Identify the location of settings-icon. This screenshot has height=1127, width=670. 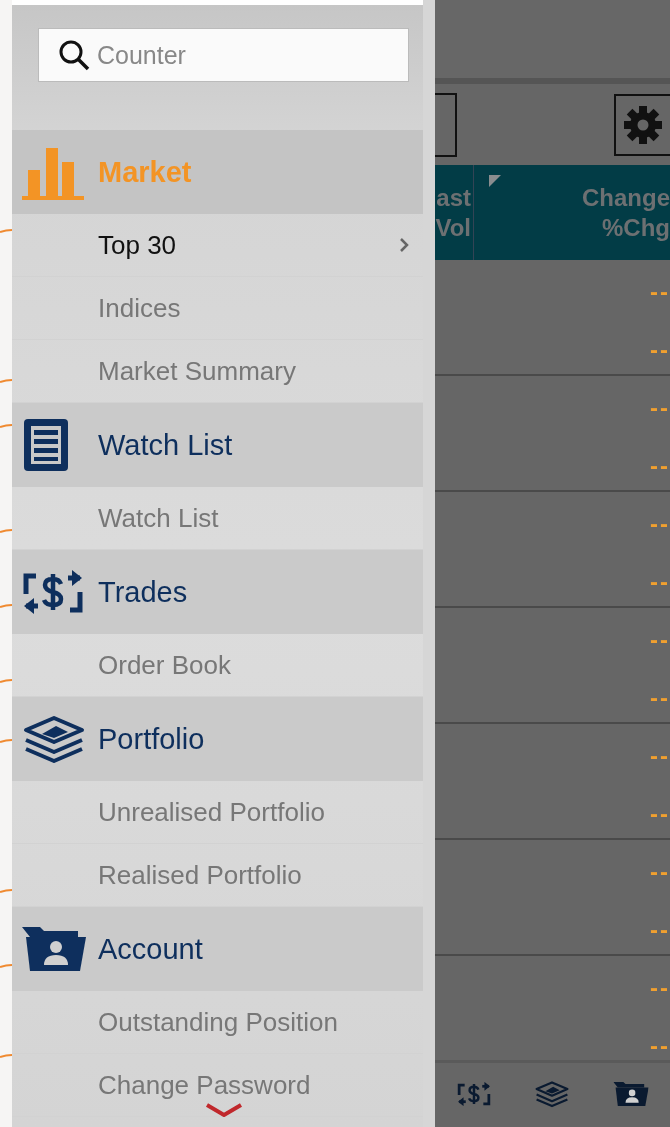
(643, 125).